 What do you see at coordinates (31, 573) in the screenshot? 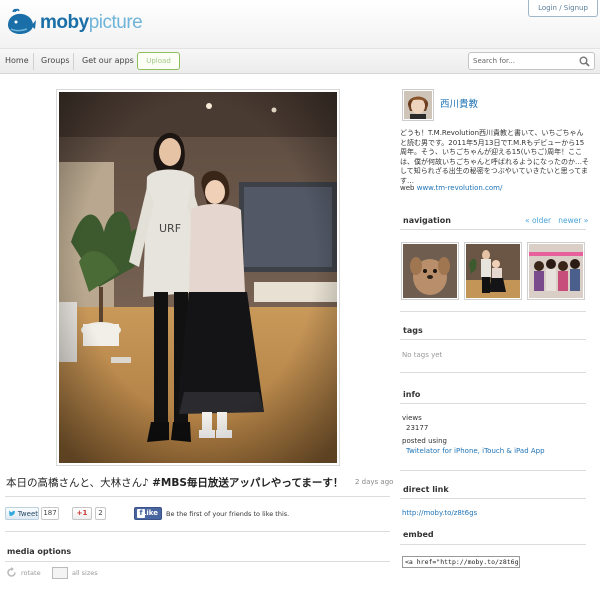
I see `rotate-label: rotate` at bounding box center [31, 573].